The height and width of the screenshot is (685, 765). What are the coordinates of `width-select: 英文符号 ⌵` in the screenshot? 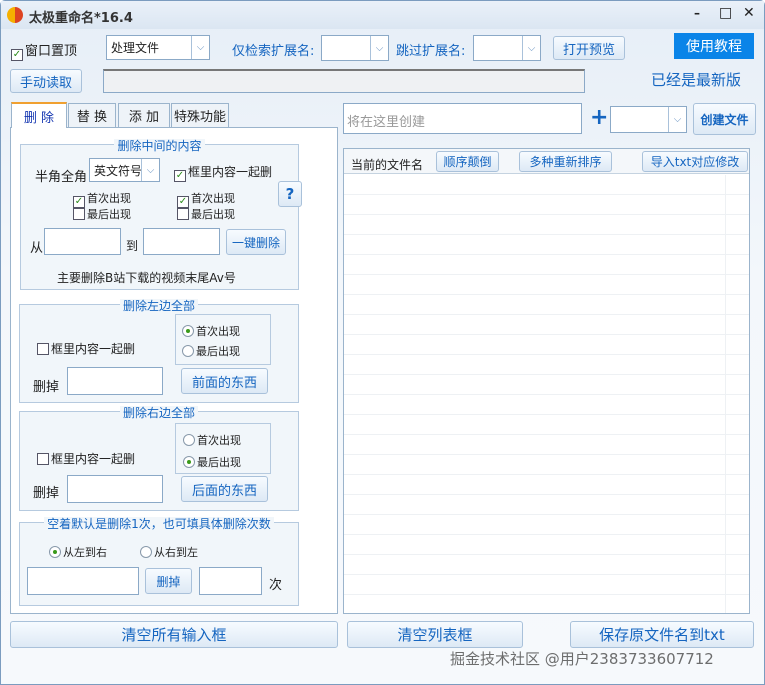 It's located at (124, 170).